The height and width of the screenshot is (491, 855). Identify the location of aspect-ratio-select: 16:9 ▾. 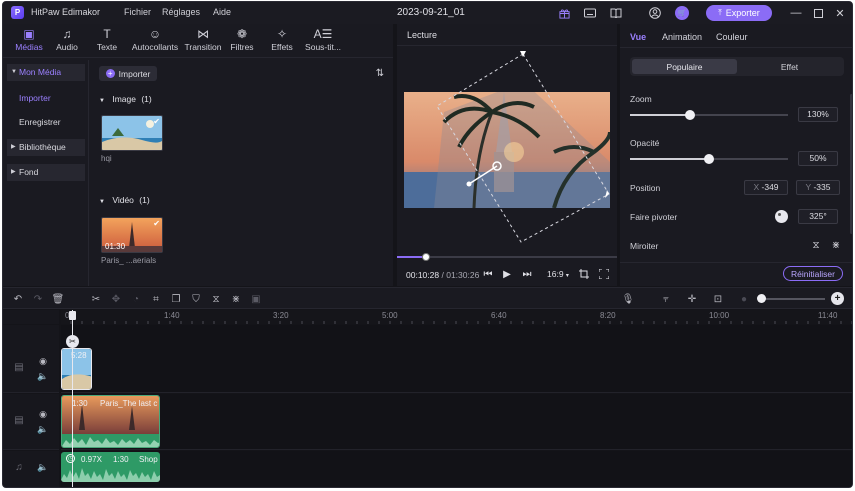
(558, 274).